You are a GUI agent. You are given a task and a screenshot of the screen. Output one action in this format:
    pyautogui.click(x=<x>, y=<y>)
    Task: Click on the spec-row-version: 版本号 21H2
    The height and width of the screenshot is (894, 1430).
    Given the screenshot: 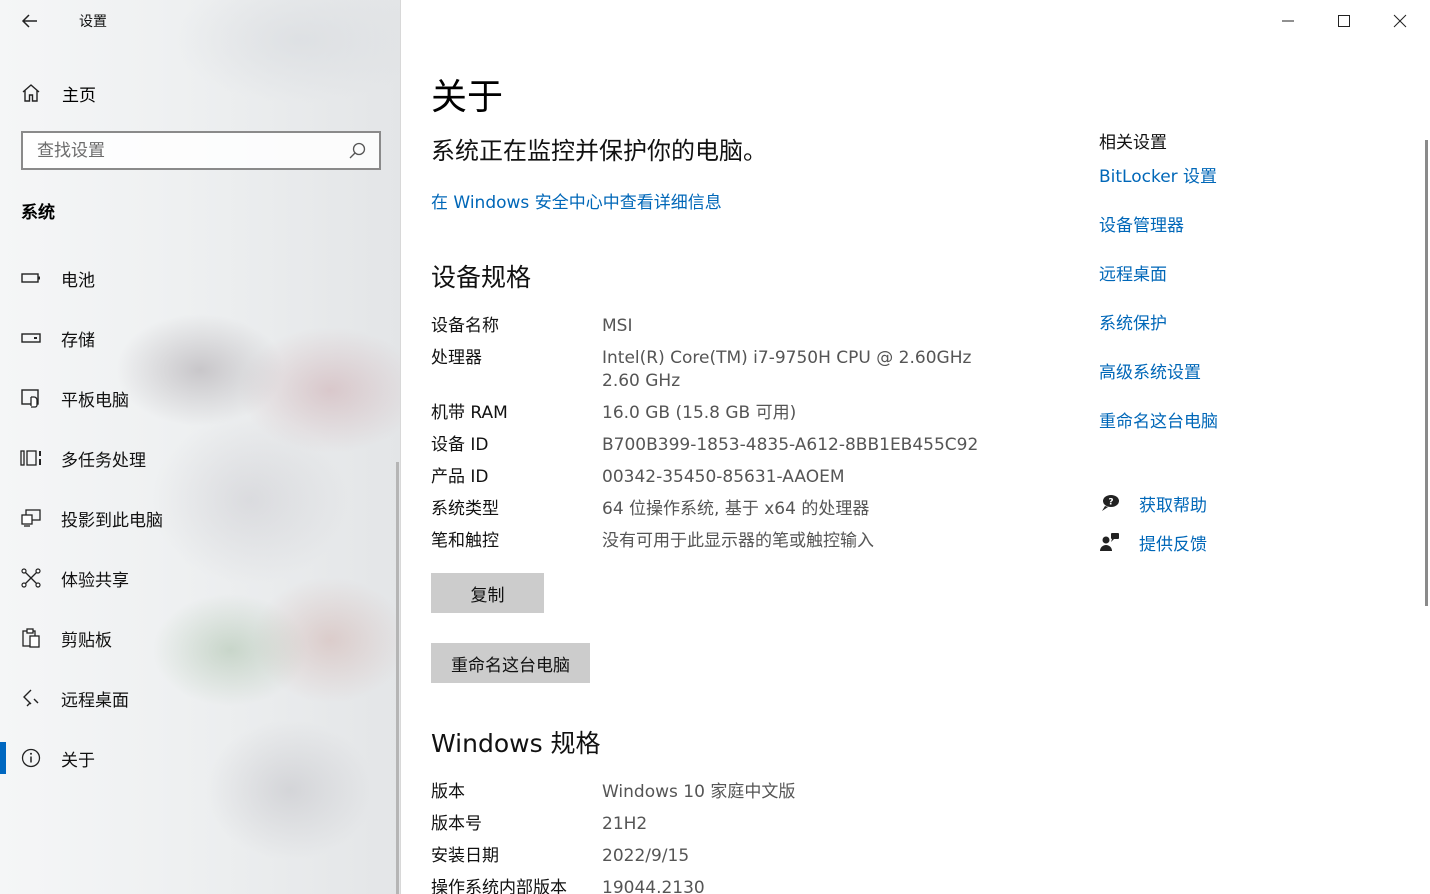 What is the action you would take?
    pyautogui.click(x=711, y=824)
    